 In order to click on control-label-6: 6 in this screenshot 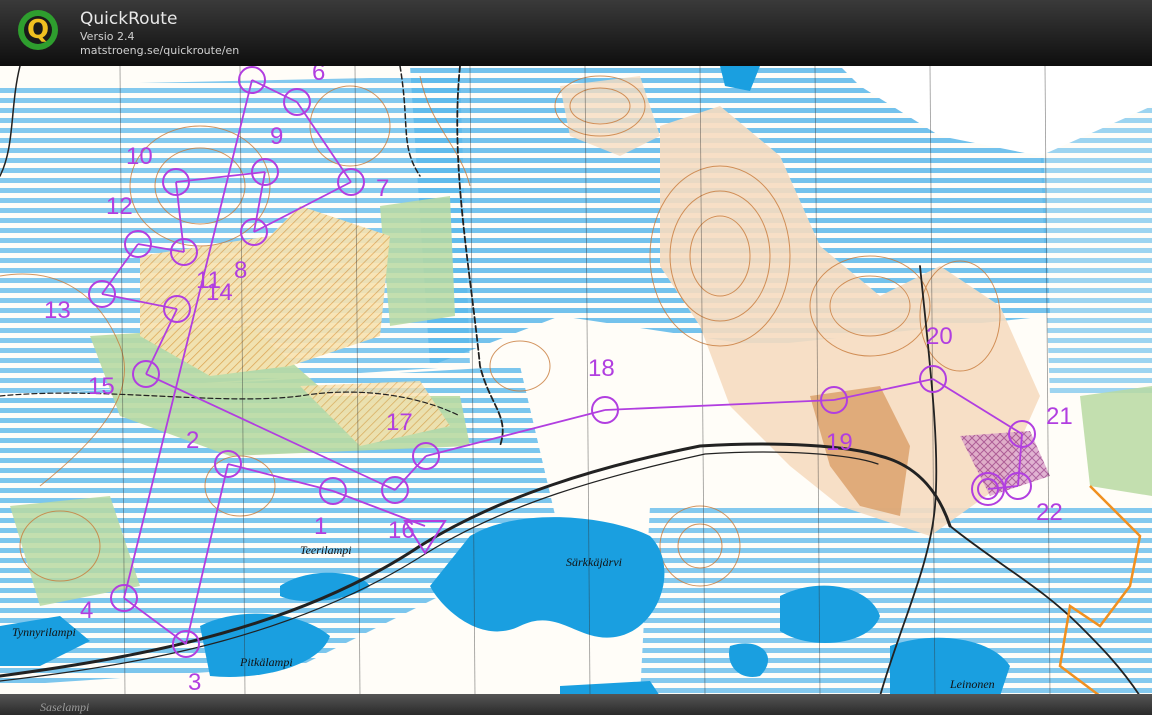, I will do `click(318, 76)`.